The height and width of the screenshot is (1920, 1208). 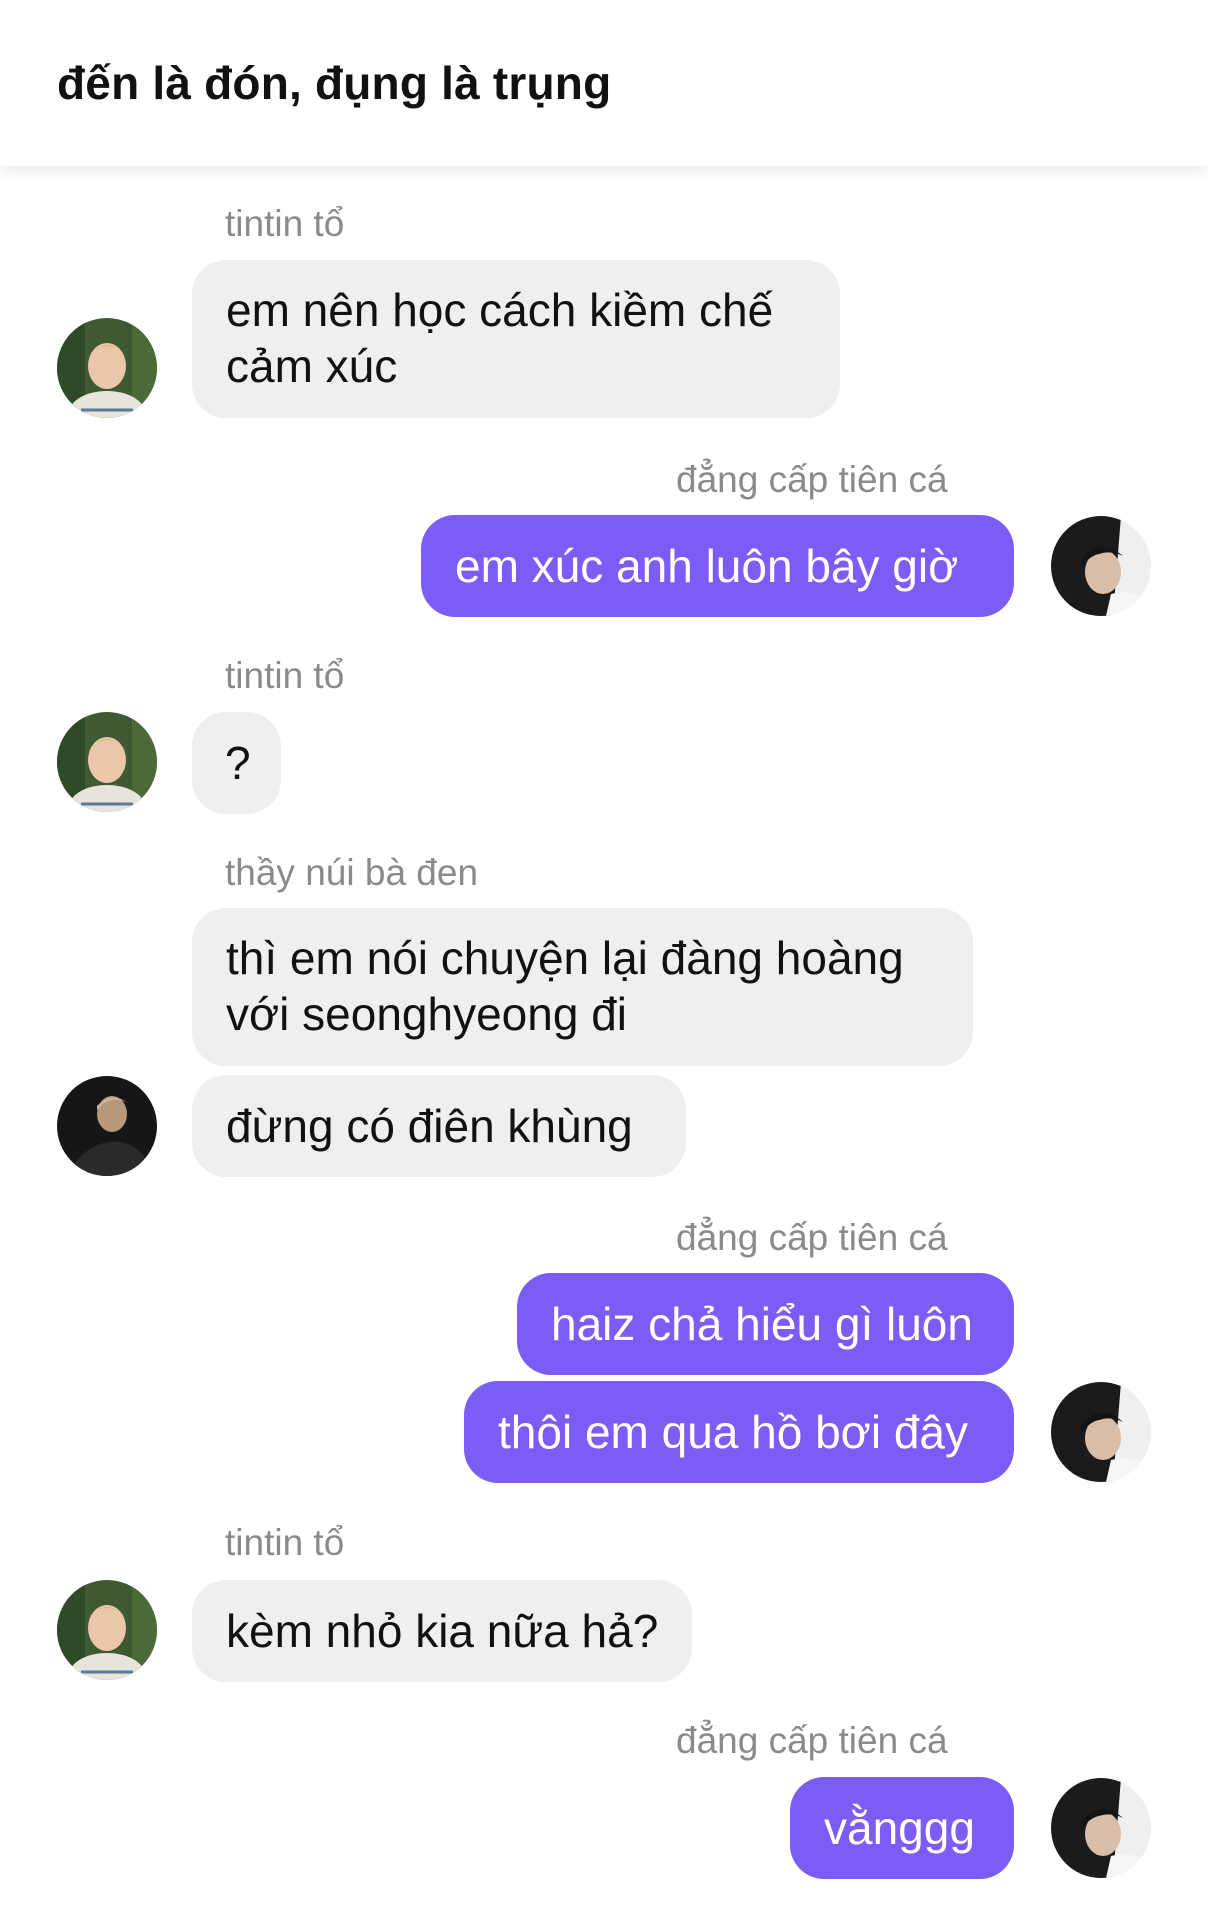 What do you see at coordinates (516, 339) in the screenshot?
I see `message-bubble: em nên học cách kiềm chế cảm xúc` at bounding box center [516, 339].